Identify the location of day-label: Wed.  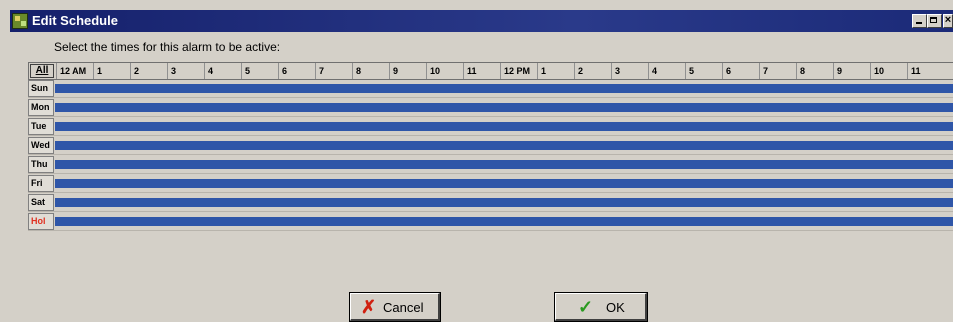
(41, 145).